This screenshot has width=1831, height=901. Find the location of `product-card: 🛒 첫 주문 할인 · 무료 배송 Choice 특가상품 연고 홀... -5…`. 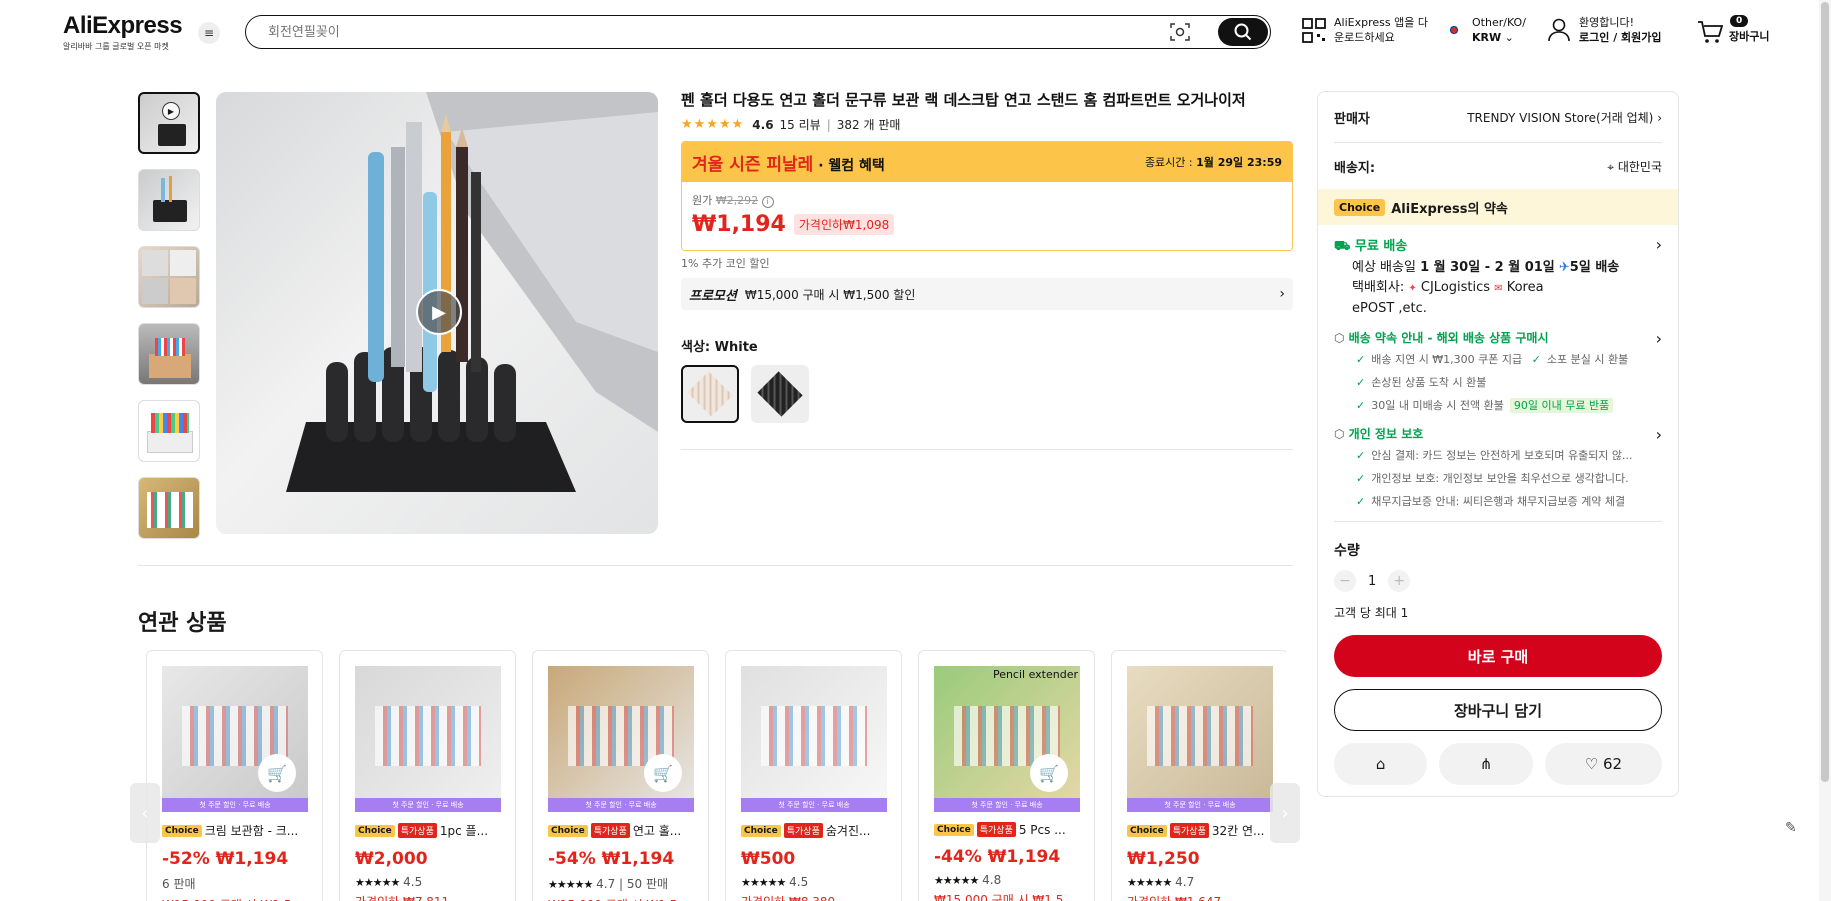

product-card: 🛒 첫 주문 할인 · 무료 배송 Choice 특가상품 연고 홀... -5… is located at coordinates (620, 775).